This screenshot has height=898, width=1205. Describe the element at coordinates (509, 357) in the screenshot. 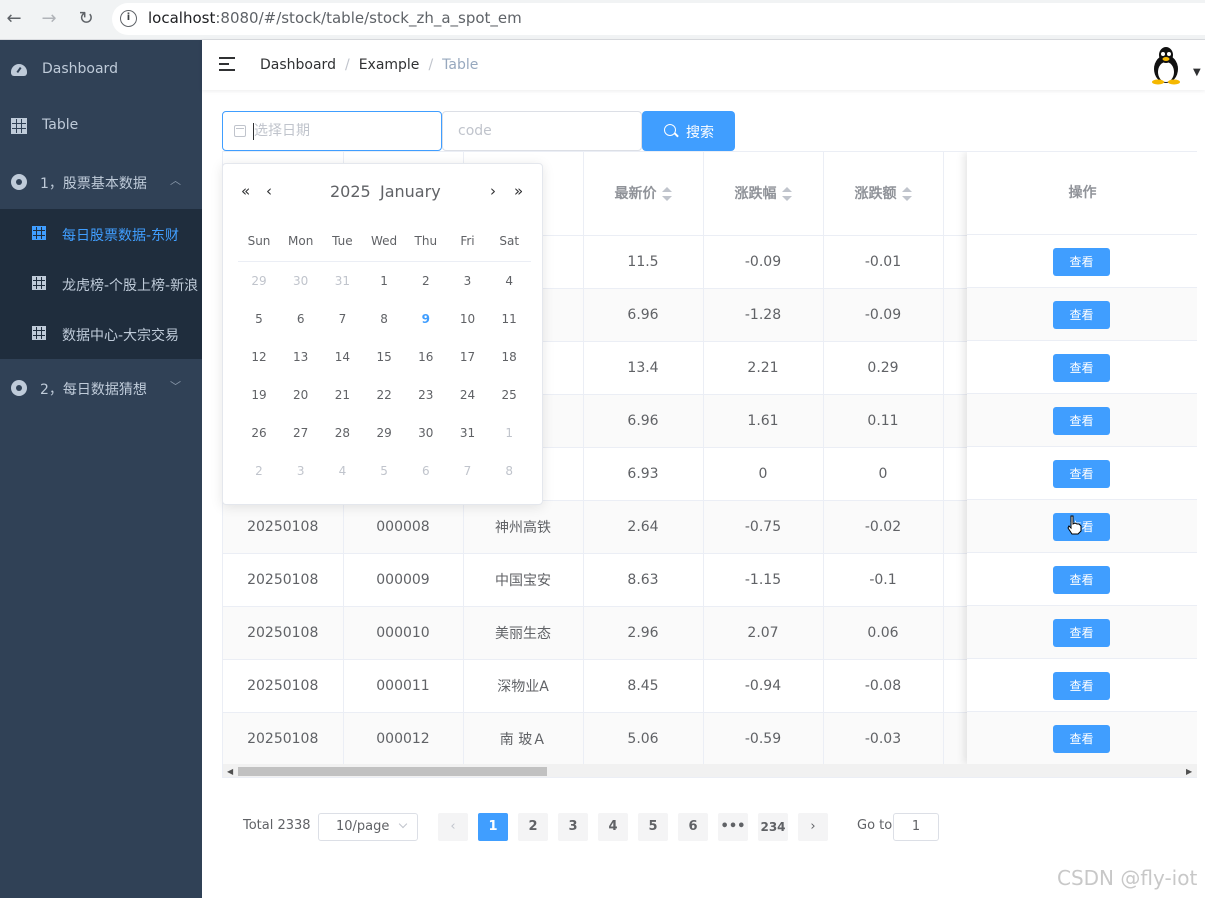

I see `calendar-day: 18` at that location.